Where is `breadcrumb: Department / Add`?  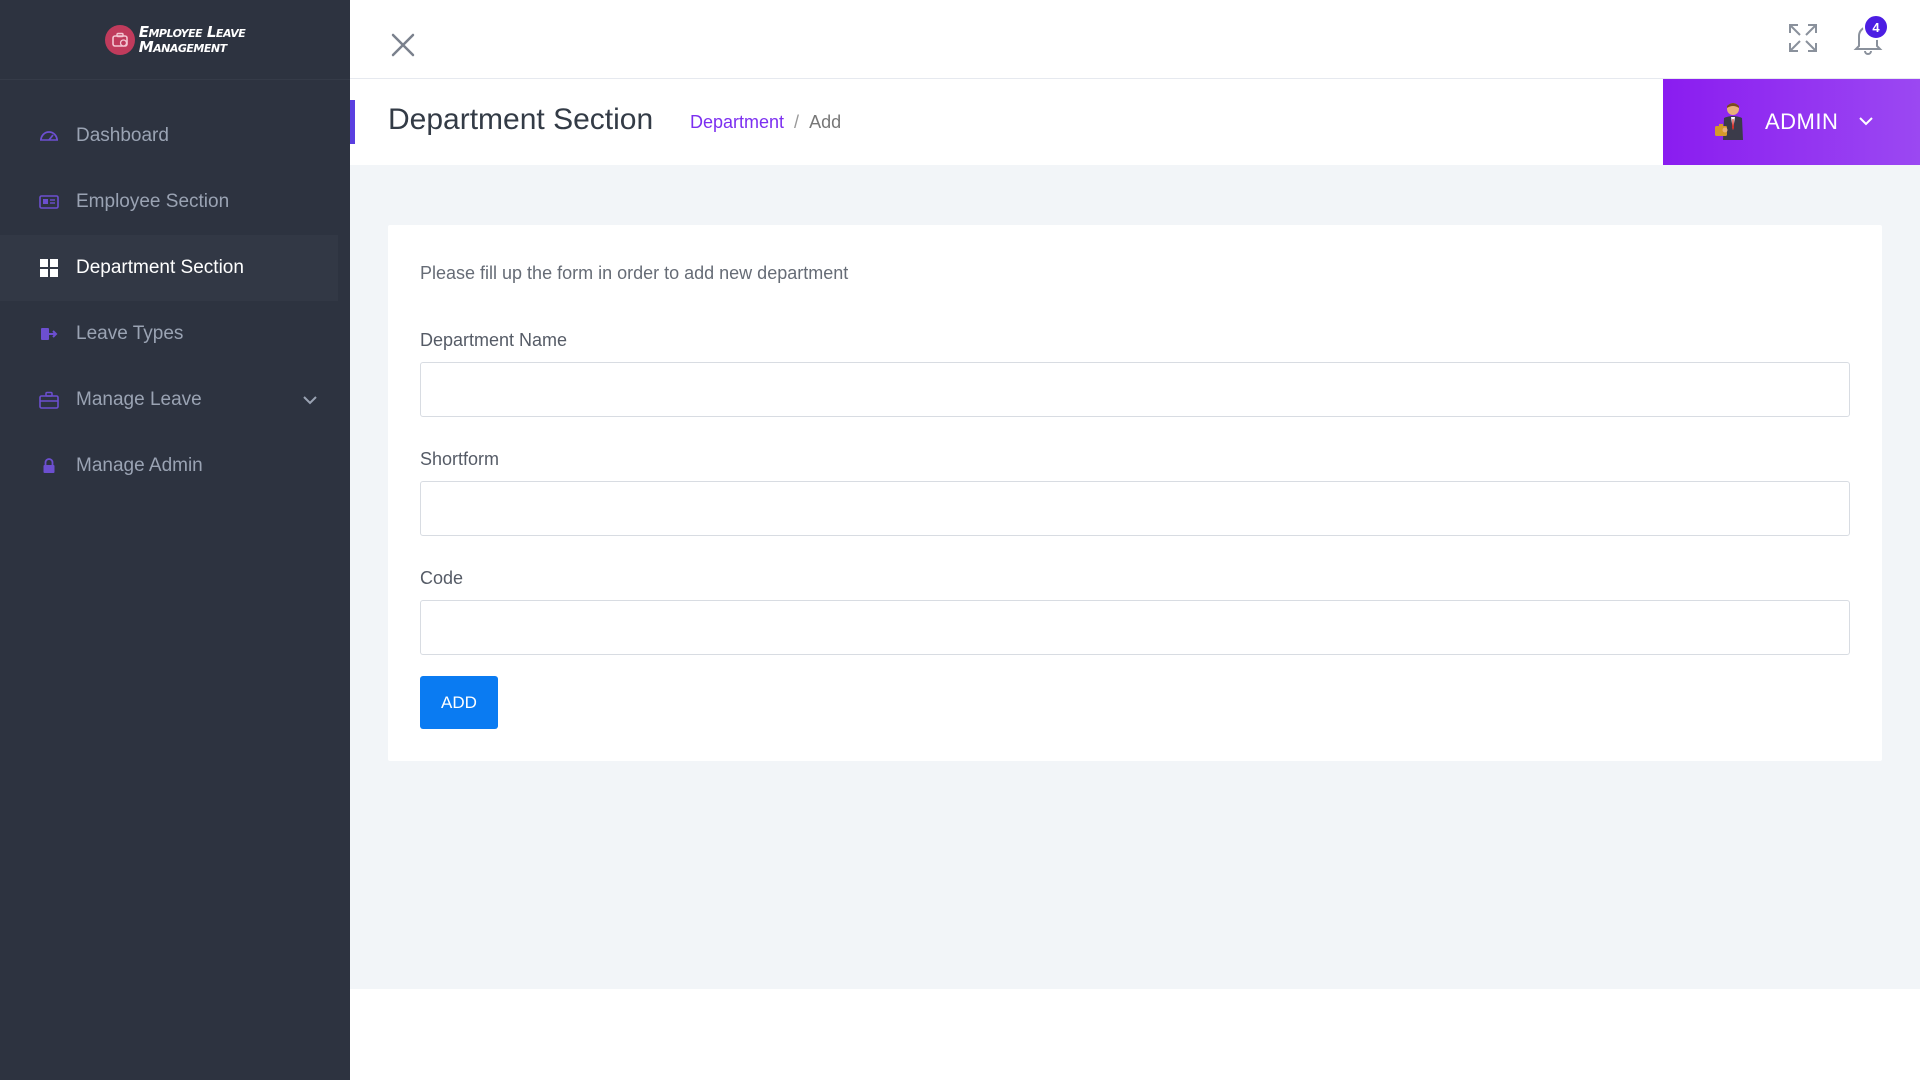
breadcrumb: Department / Add is located at coordinates (765, 122).